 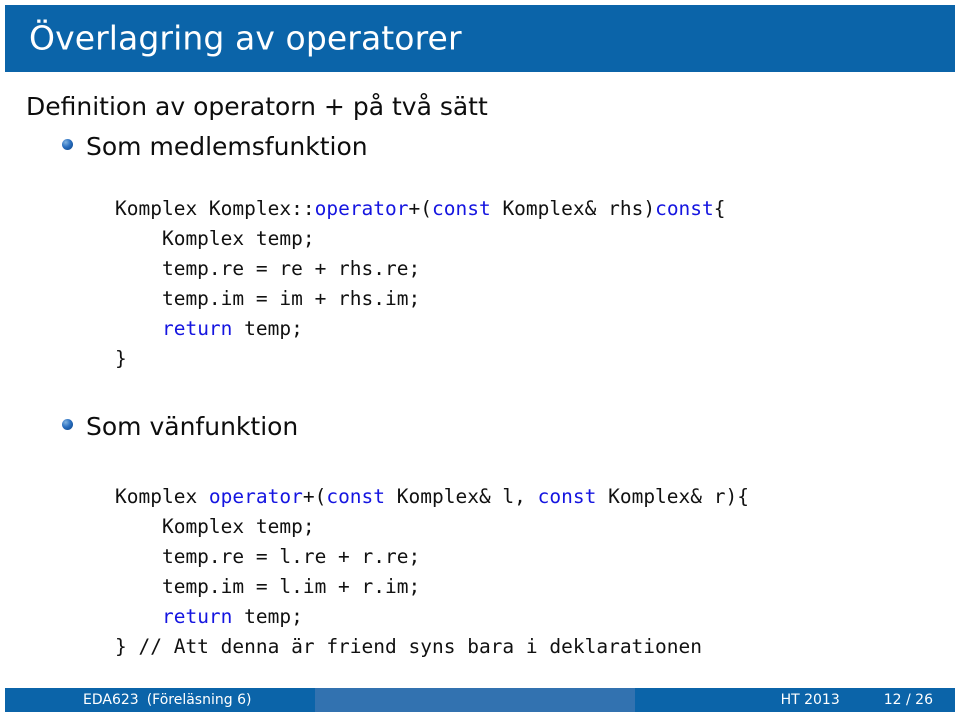 I want to click on slide-footer: EDA623 (Föreläsning 6) HT 2013 12 / 26, so click(x=480, y=700).